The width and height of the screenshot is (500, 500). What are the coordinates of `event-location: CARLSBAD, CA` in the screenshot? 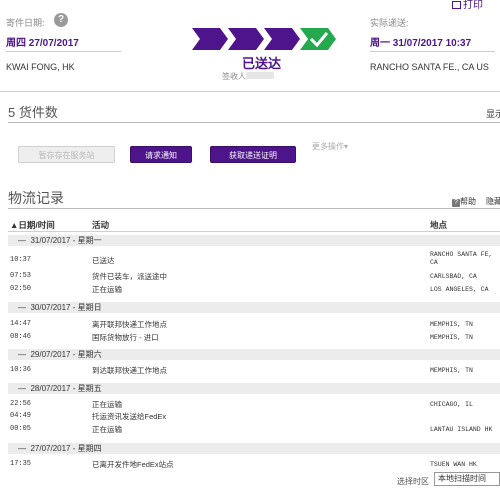 It's located at (453, 276).